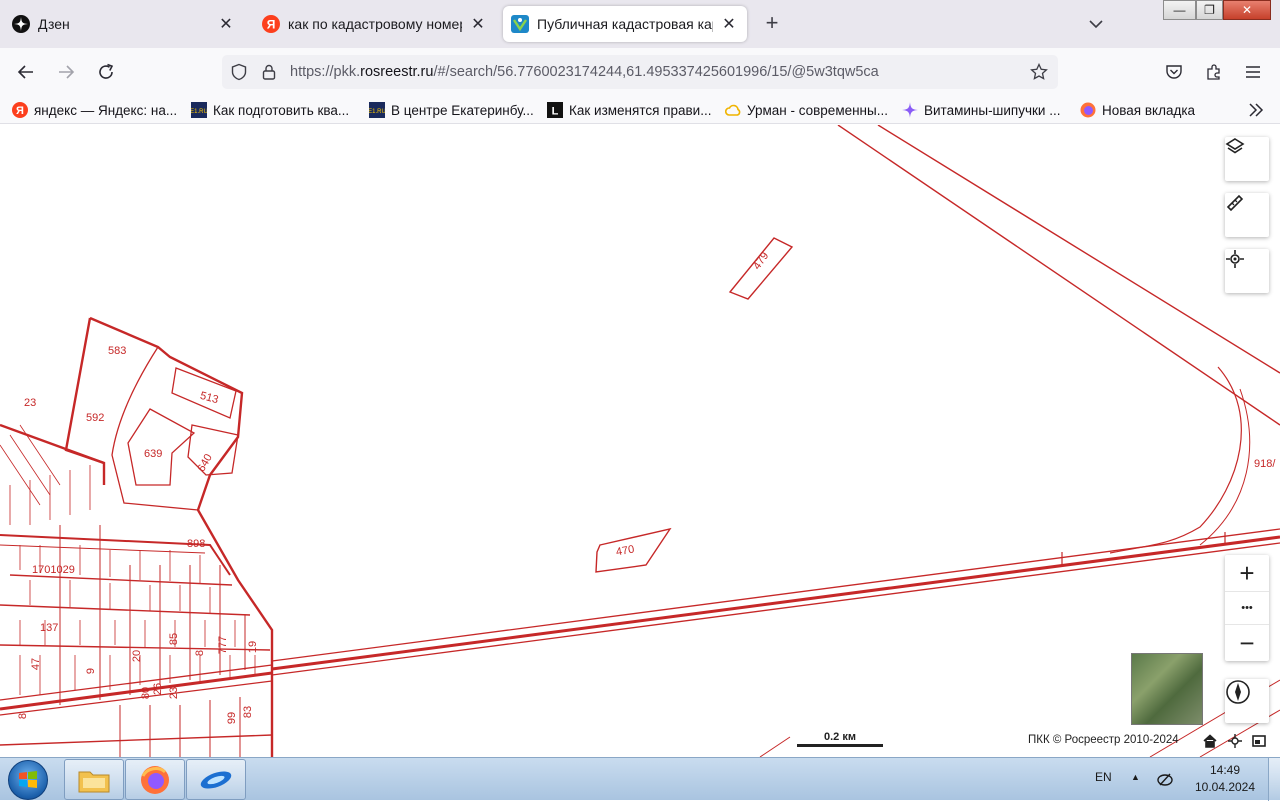 The height and width of the screenshot is (801, 1280). I want to click on chevron-double-right-icon, so click(1256, 111).